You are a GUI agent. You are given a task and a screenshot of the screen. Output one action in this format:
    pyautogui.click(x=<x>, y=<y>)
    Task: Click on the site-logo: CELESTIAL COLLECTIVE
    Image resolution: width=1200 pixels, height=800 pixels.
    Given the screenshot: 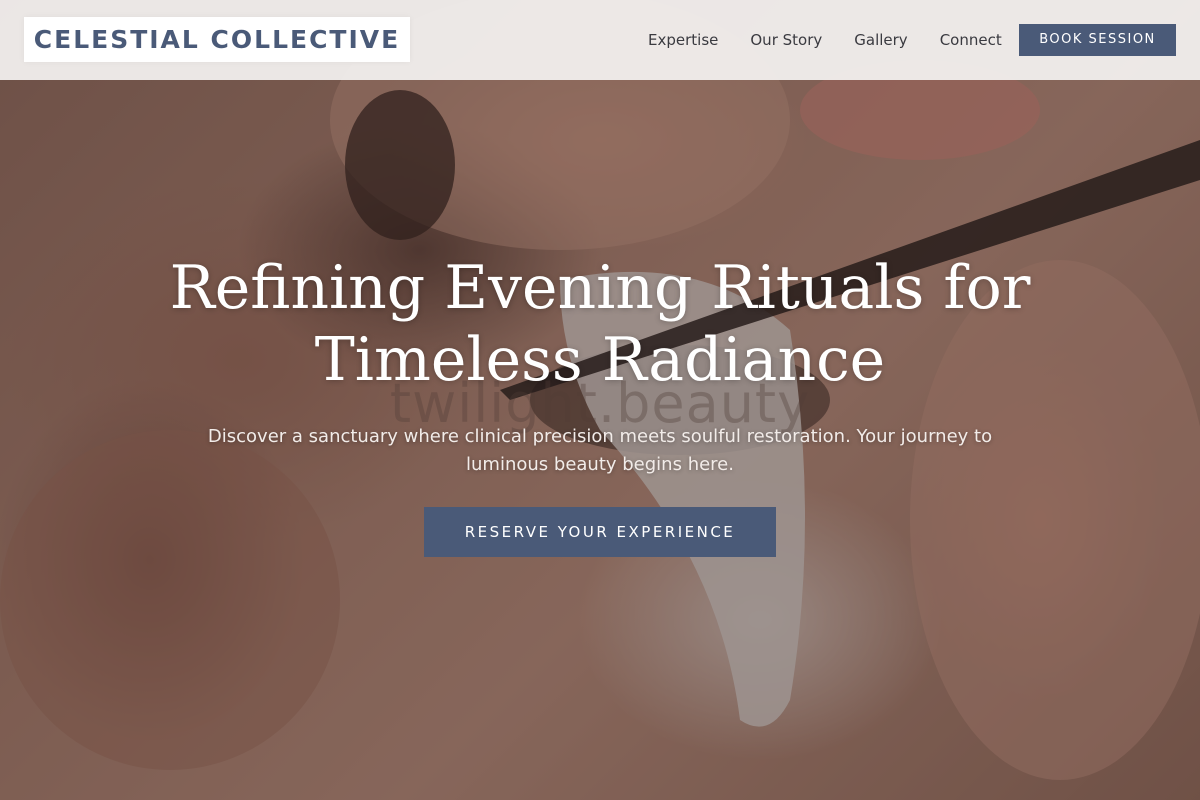 What is the action you would take?
    pyautogui.click(x=217, y=39)
    